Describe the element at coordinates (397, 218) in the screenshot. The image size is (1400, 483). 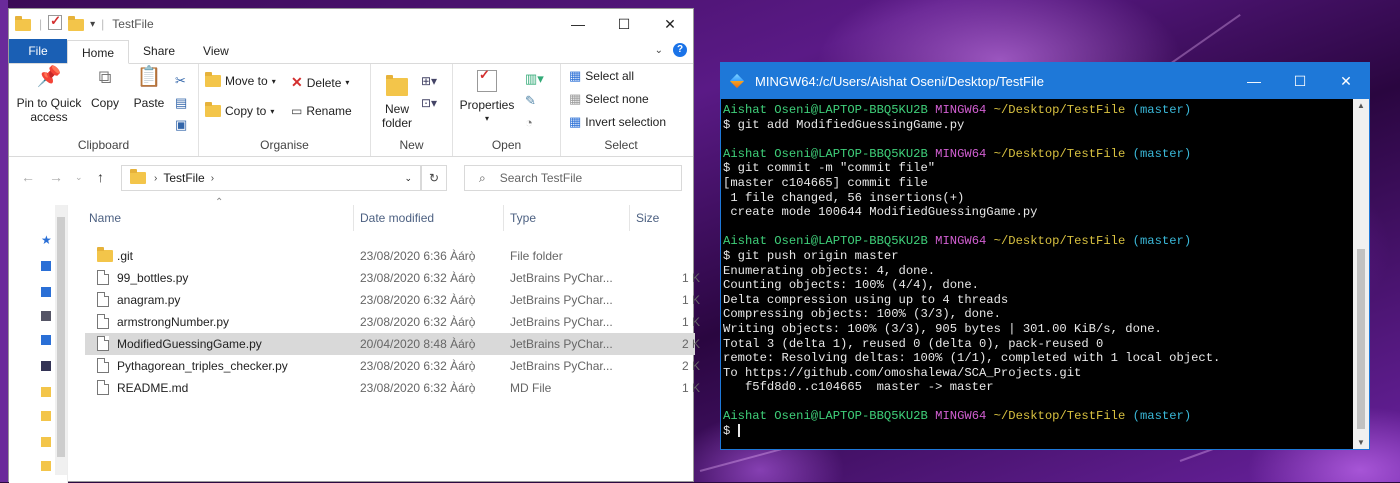
I see `column-header-date: Date modified` at that location.